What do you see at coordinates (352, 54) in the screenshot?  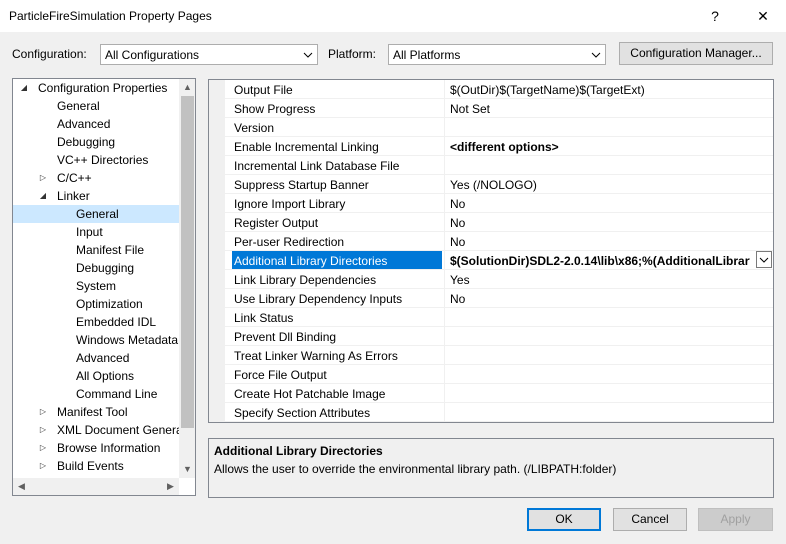 I see `platform-label: Platform:` at bounding box center [352, 54].